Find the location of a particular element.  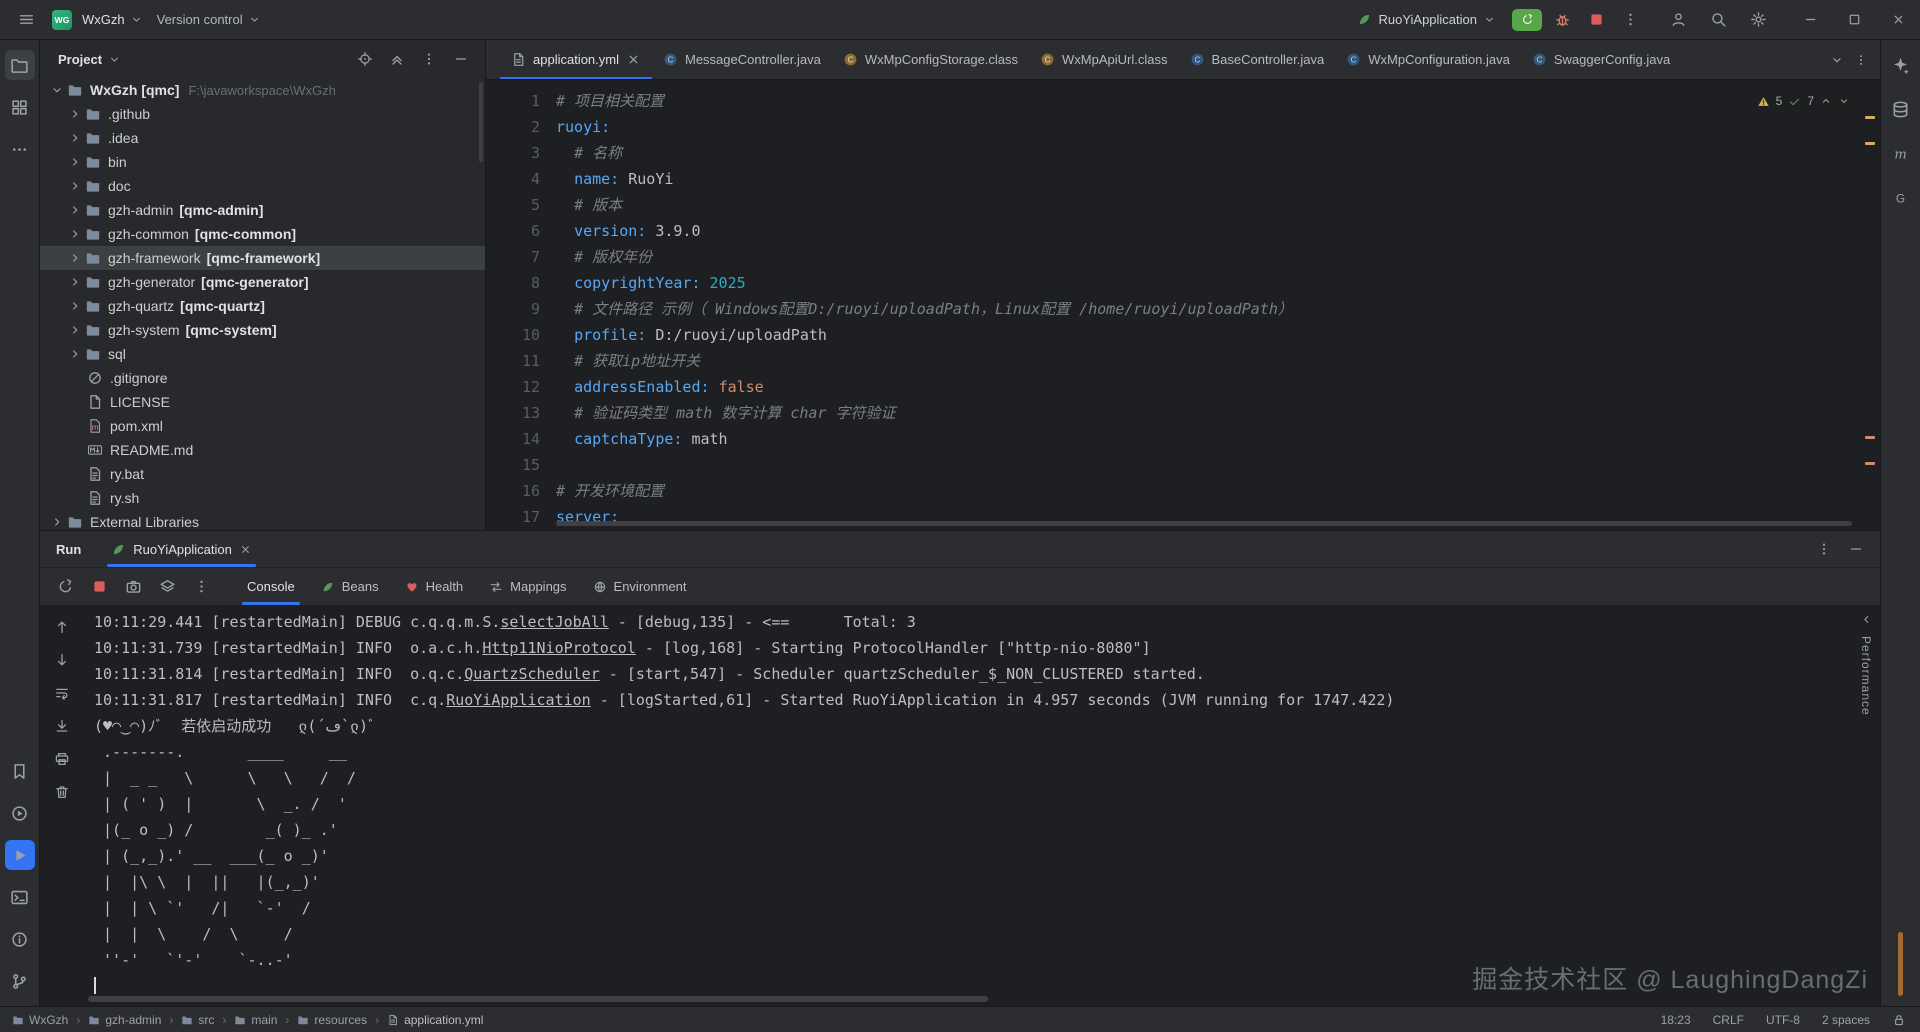

tree-item-.gitignore: .gitignore is located at coordinates (262, 378).